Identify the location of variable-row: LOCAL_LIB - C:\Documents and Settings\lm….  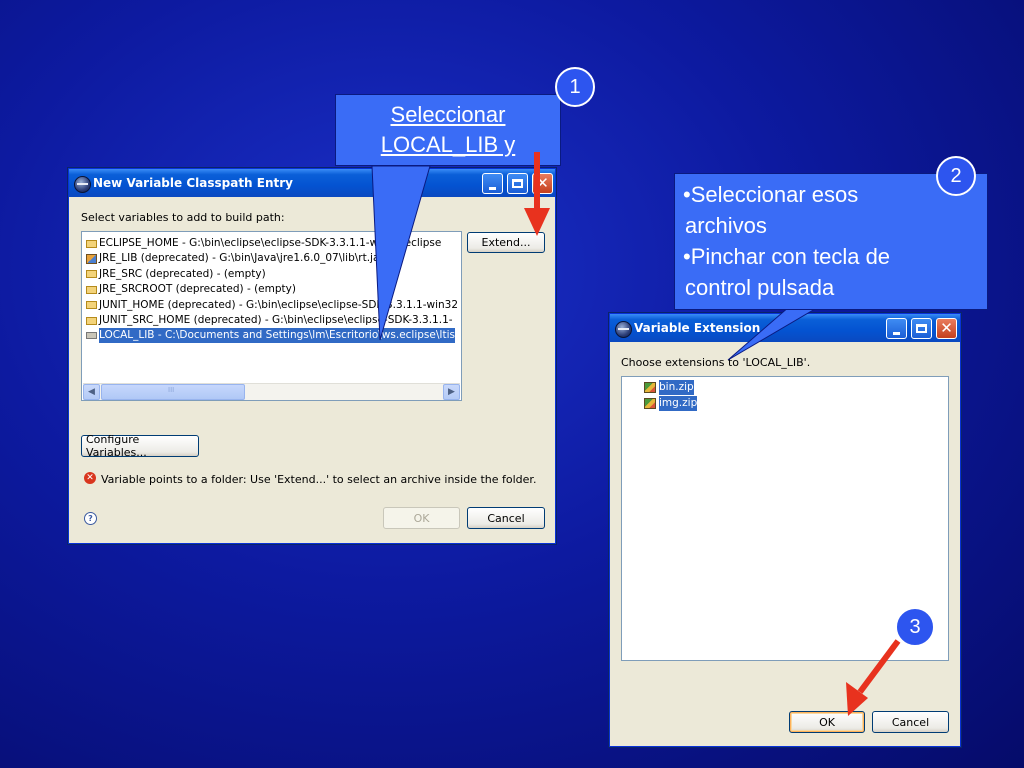
(271, 336).